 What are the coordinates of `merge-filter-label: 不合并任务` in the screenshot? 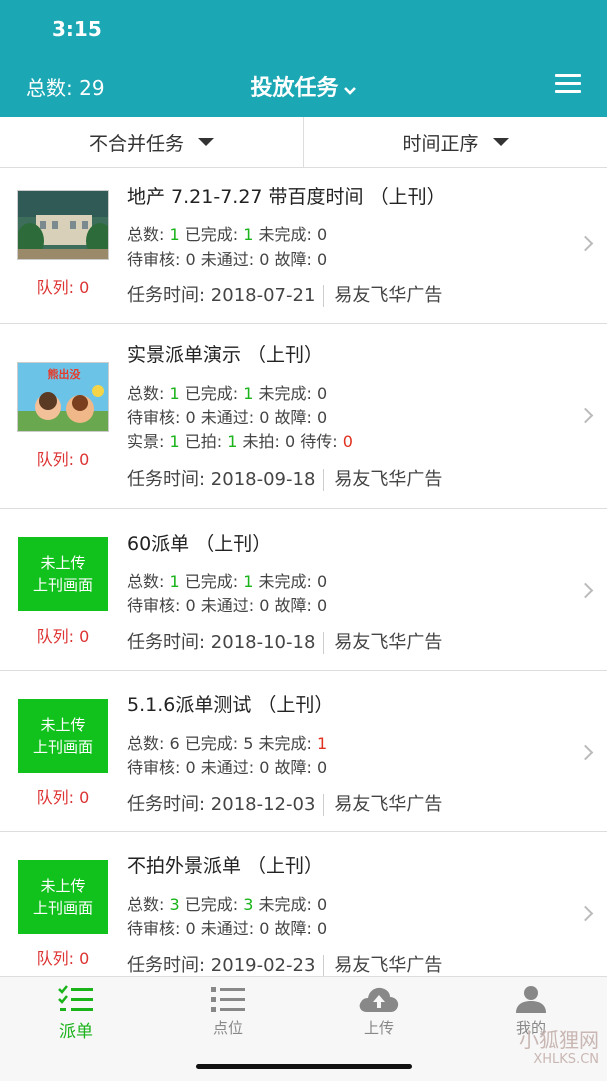 It's located at (136, 143).